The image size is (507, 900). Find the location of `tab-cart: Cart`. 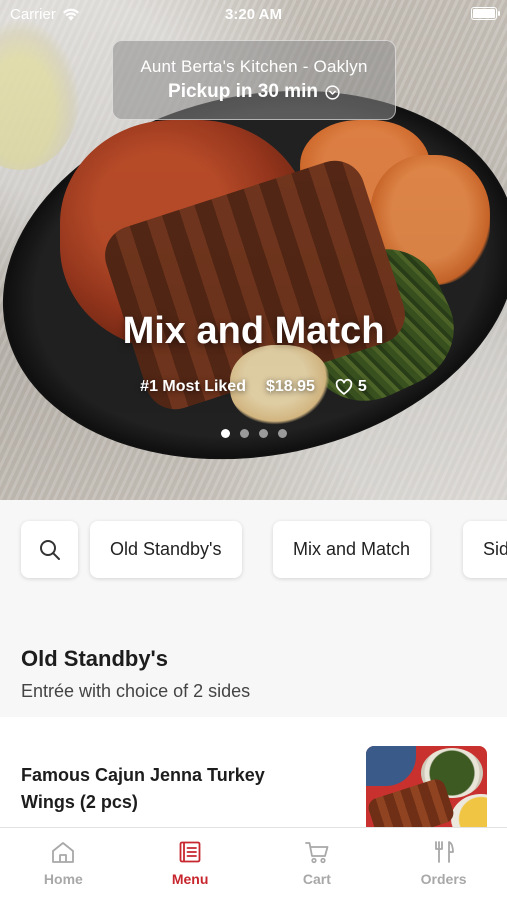

tab-cart: Cart is located at coordinates (317, 864).